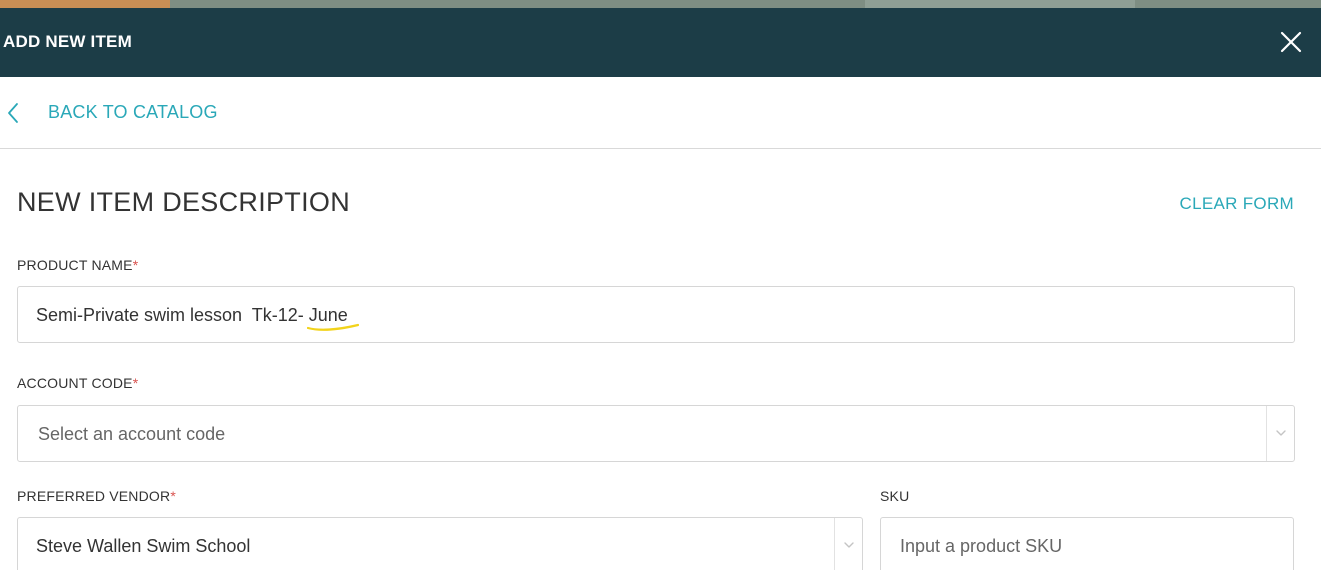  Describe the element at coordinates (143, 546) in the screenshot. I see `preferred-vendor-value: Steve Wallen Swim School` at that location.